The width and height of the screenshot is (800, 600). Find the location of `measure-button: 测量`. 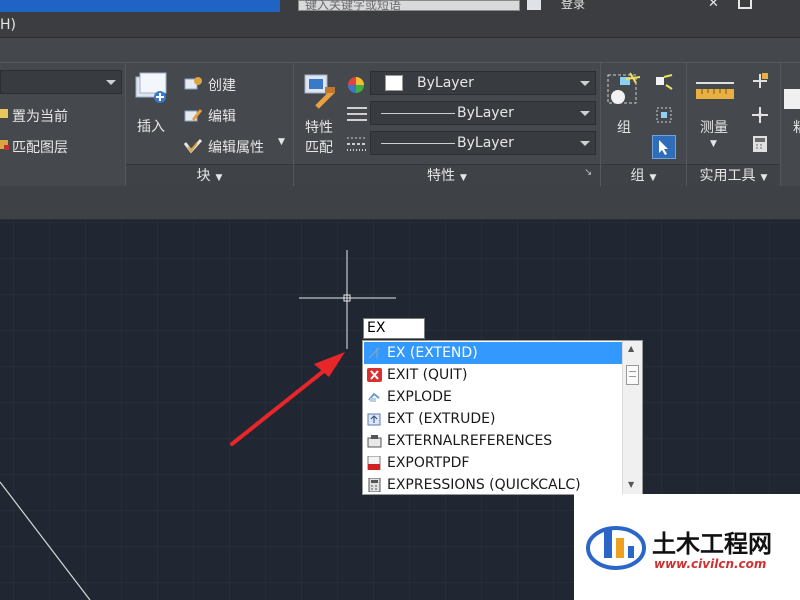

measure-button: 测量 is located at coordinates (714, 127).